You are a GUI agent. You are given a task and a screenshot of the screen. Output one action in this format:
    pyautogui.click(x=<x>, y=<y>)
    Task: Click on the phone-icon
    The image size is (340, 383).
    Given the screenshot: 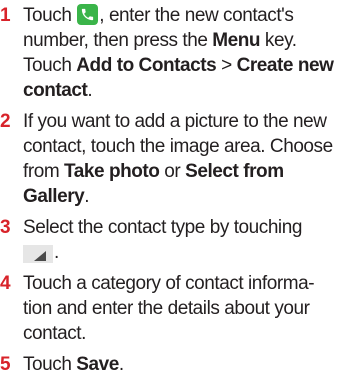 What is the action you would take?
    pyautogui.click(x=88, y=14)
    